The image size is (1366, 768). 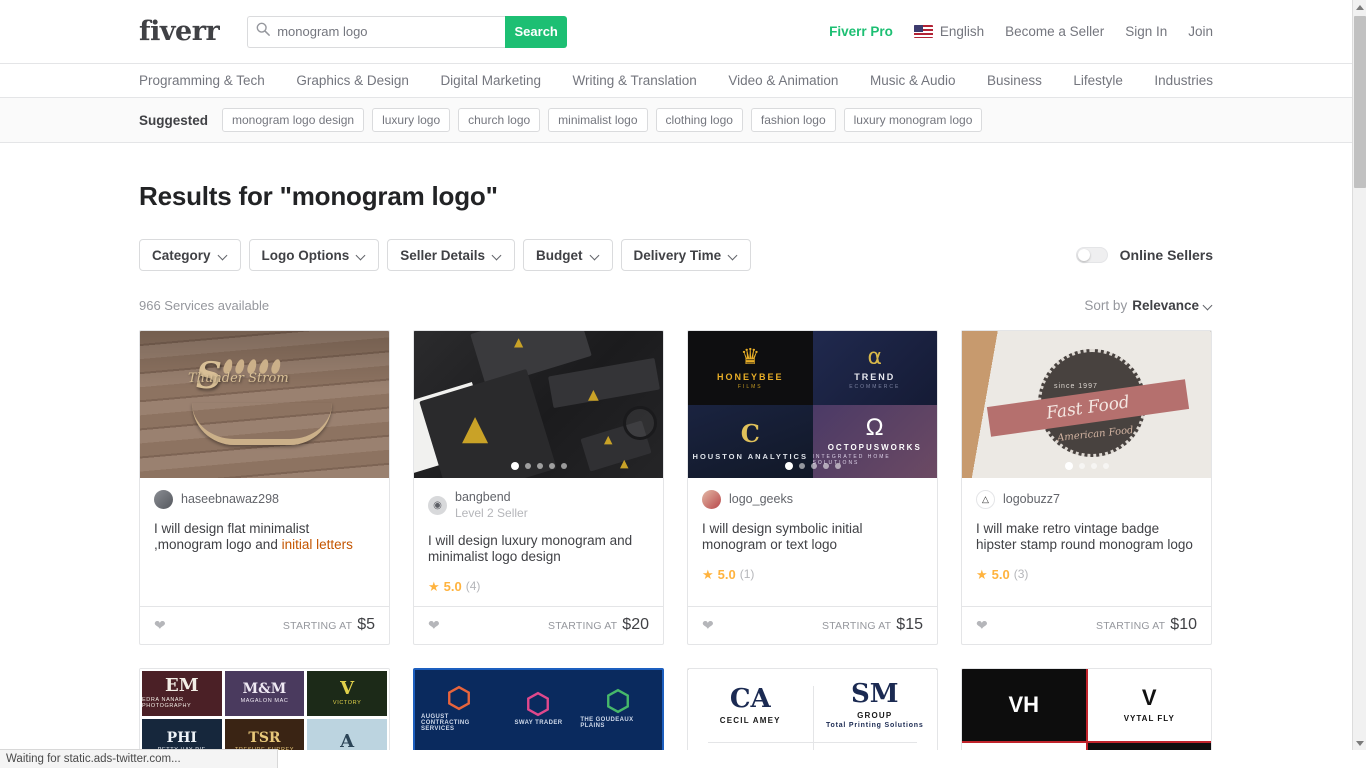 I want to click on become-a-seller-link: Become a Seller, so click(x=1054, y=31).